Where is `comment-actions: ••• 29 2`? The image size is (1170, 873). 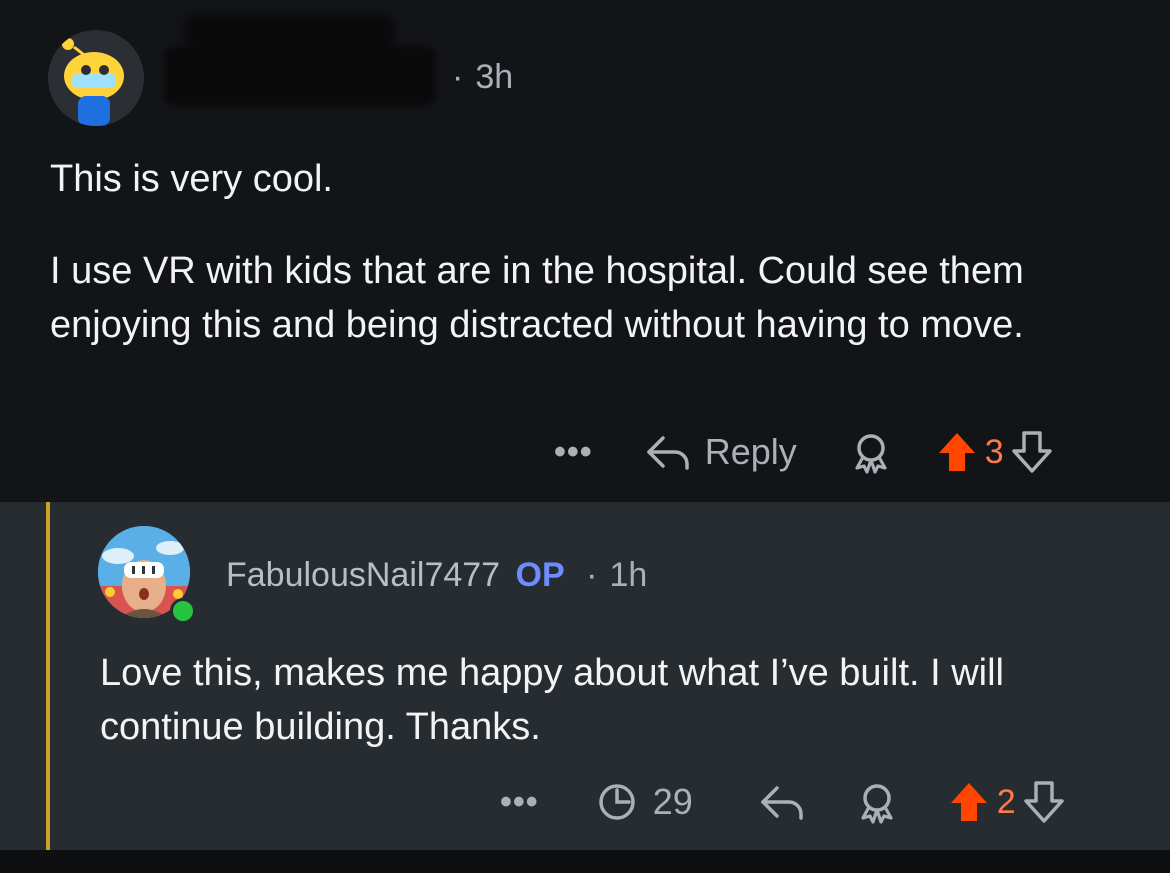
comment-actions: ••• 29 2 is located at coordinates (782, 802).